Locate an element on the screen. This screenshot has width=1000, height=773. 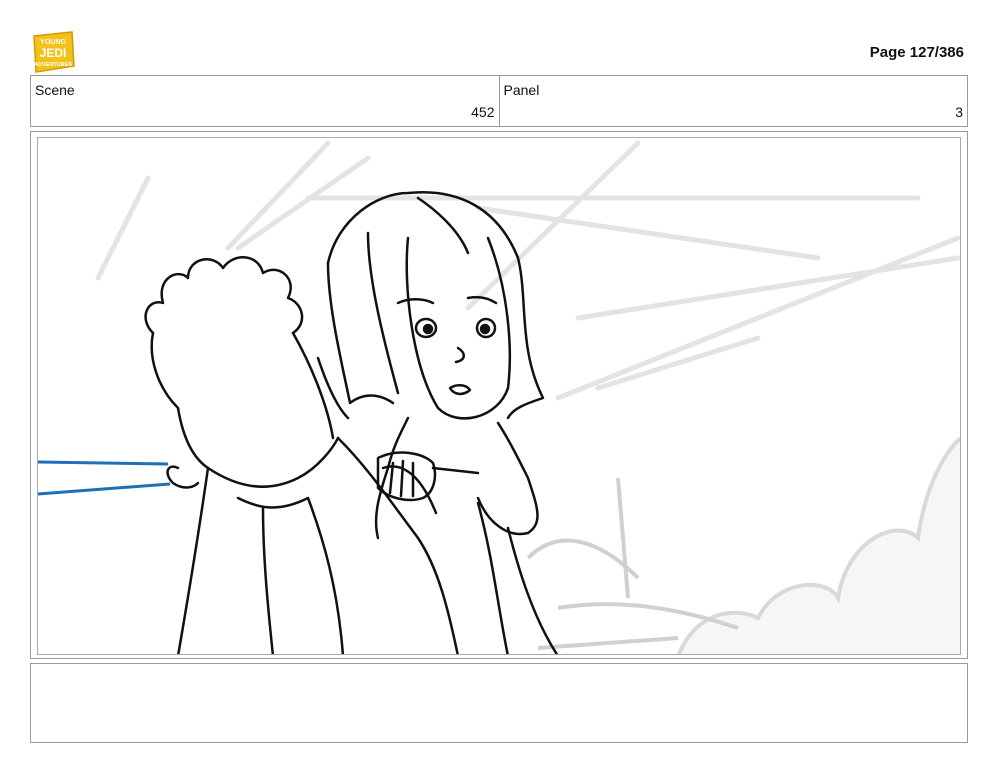
svg-text: YOUNG is located at coordinates (53, 42).